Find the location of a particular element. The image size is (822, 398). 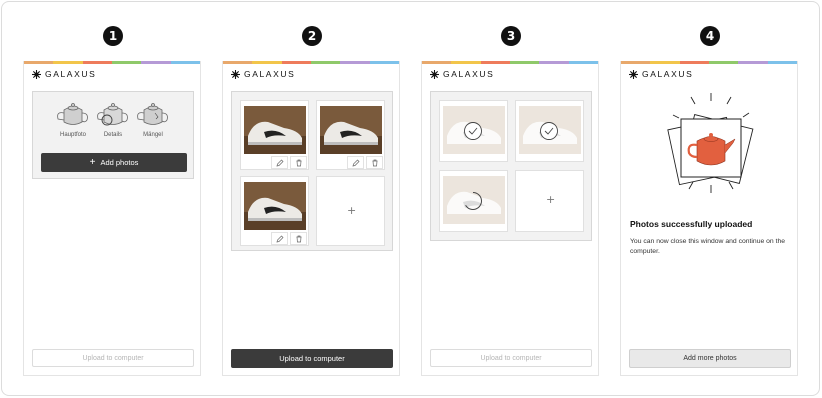

spinner-icon is located at coordinates (473, 201).